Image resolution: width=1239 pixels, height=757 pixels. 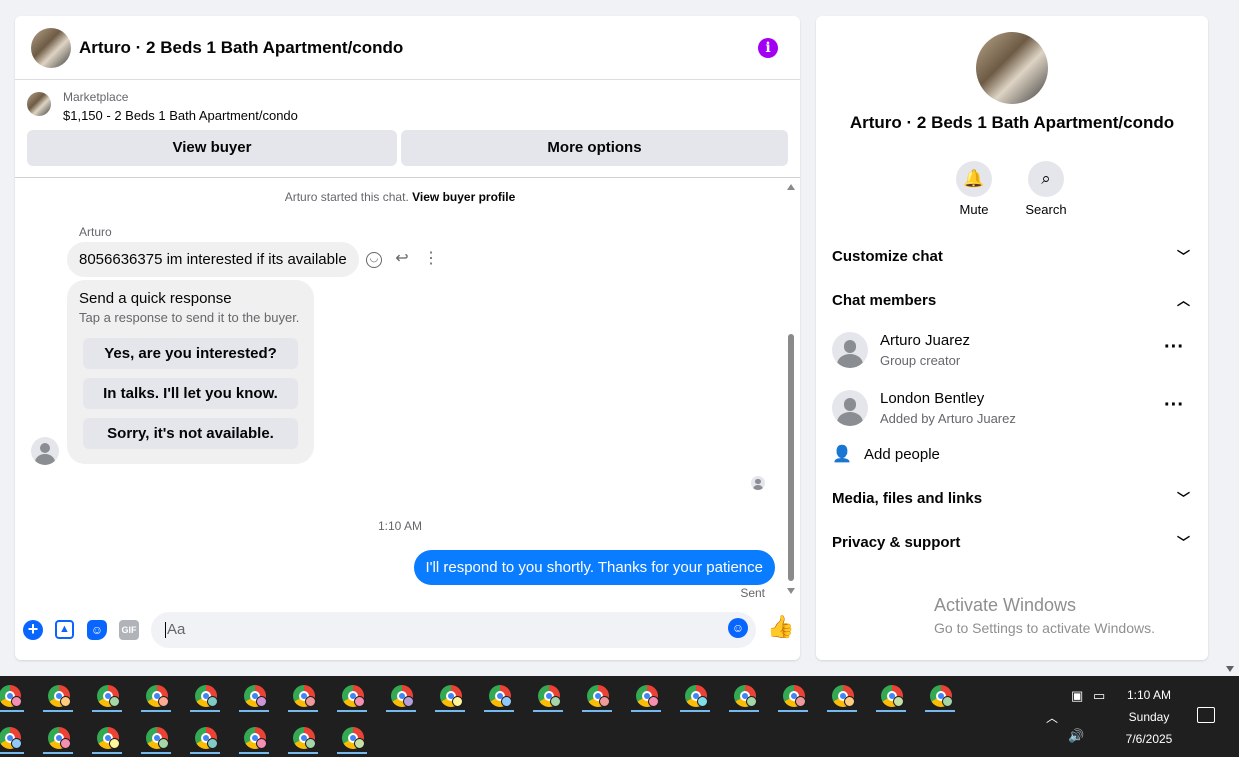 I want to click on message-input: Aa, so click(x=453, y=630).